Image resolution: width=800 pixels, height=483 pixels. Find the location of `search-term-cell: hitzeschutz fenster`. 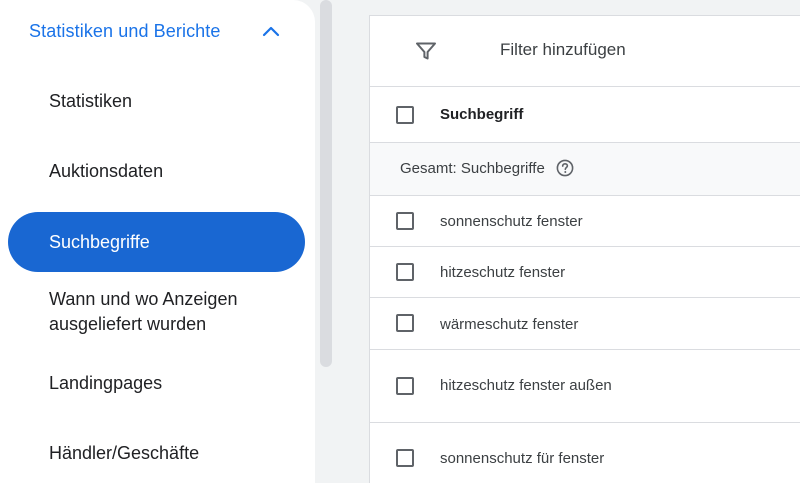

search-term-cell: hitzeschutz fenster is located at coordinates (503, 272).